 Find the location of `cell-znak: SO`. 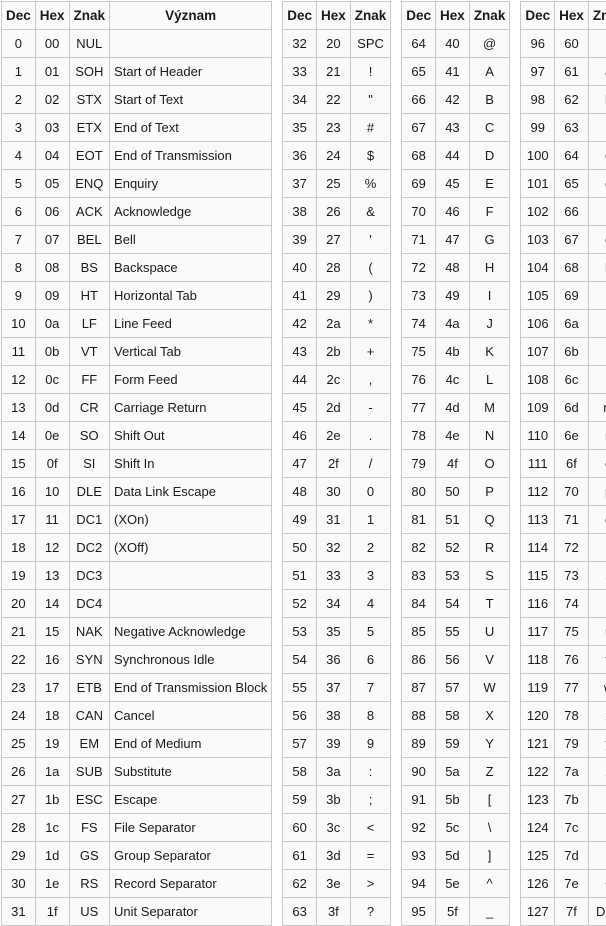

cell-znak: SO is located at coordinates (89, 435).